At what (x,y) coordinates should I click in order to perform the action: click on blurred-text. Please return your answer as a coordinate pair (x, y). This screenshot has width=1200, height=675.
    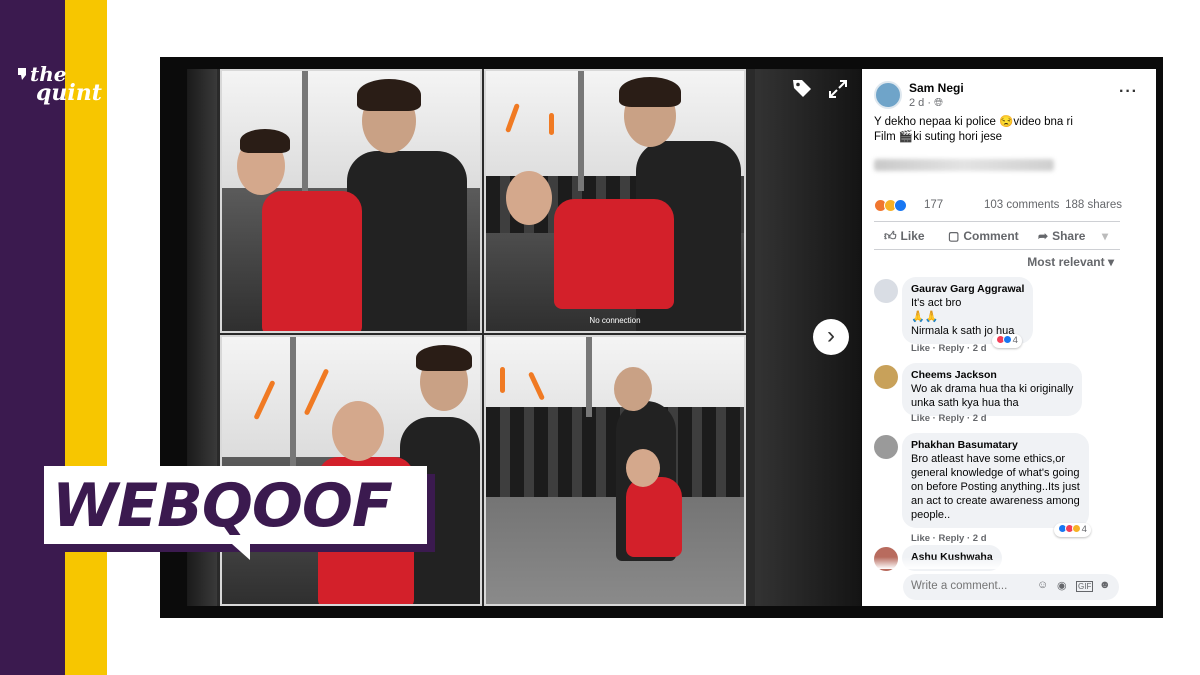
    Looking at the image, I should click on (964, 165).